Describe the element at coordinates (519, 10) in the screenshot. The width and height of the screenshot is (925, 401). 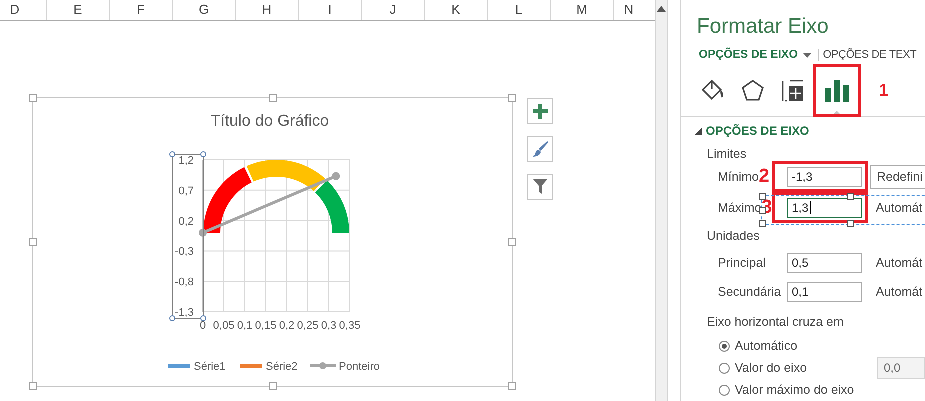
I see `column-header: L` at that location.